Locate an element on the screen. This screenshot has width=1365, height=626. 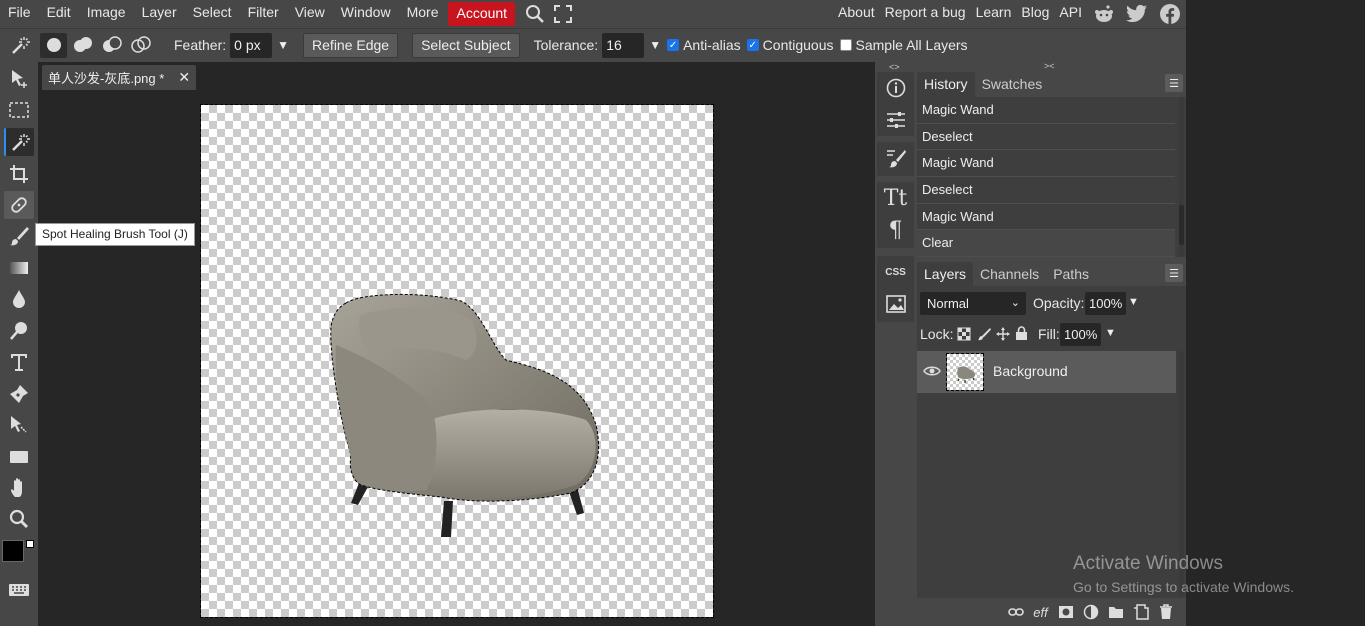
tab-history: History is located at coordinates (946, 84).